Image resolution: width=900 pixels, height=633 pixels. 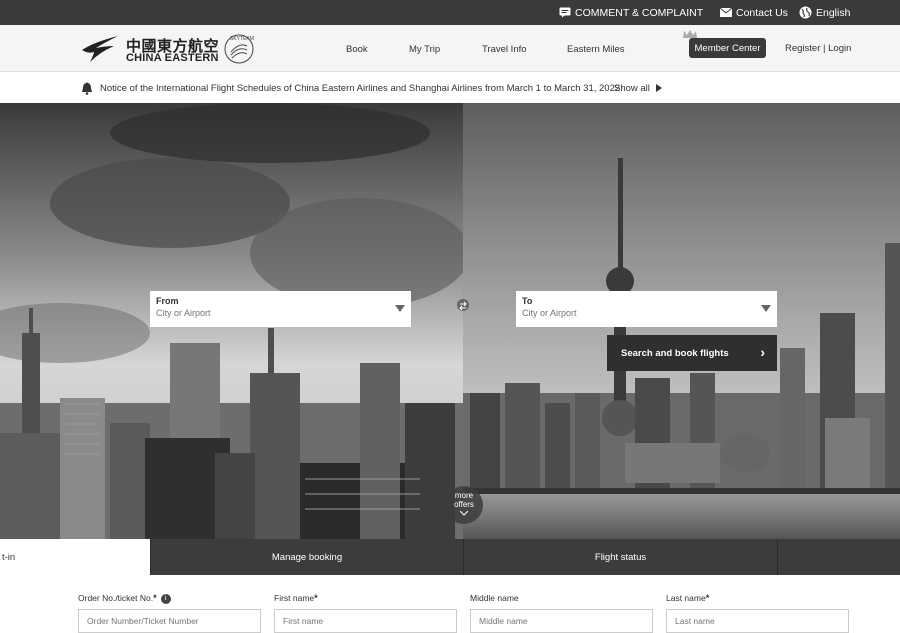 I want to click on language-label: English, so click(x=833, y=12).